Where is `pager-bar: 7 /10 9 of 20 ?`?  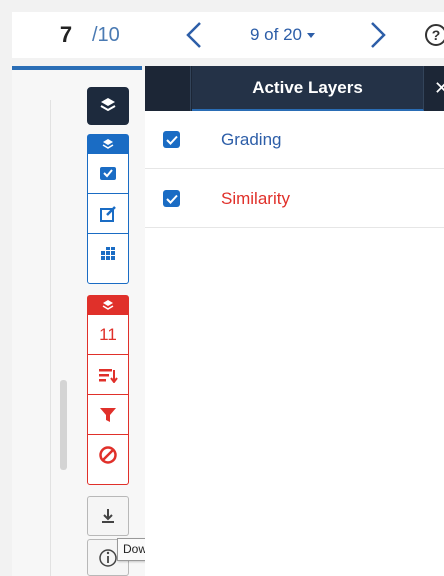
pager-bar: 7 /10 9 of 20 ? is located at coordinates (228, 35).